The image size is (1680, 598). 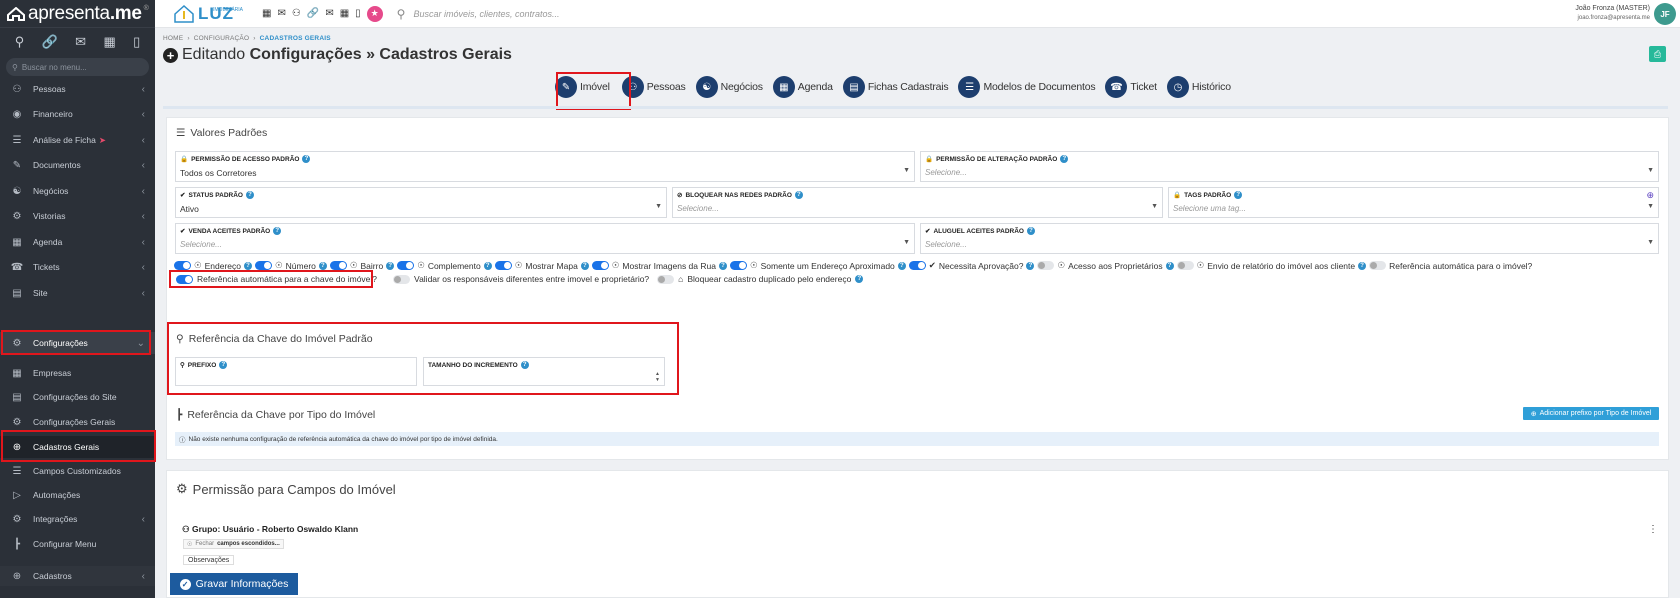 What do you see at coordinates (802, 87) in the screenshot?
I see `tab-agenda: ▦ Agenda` at bounding box center [802, 87].